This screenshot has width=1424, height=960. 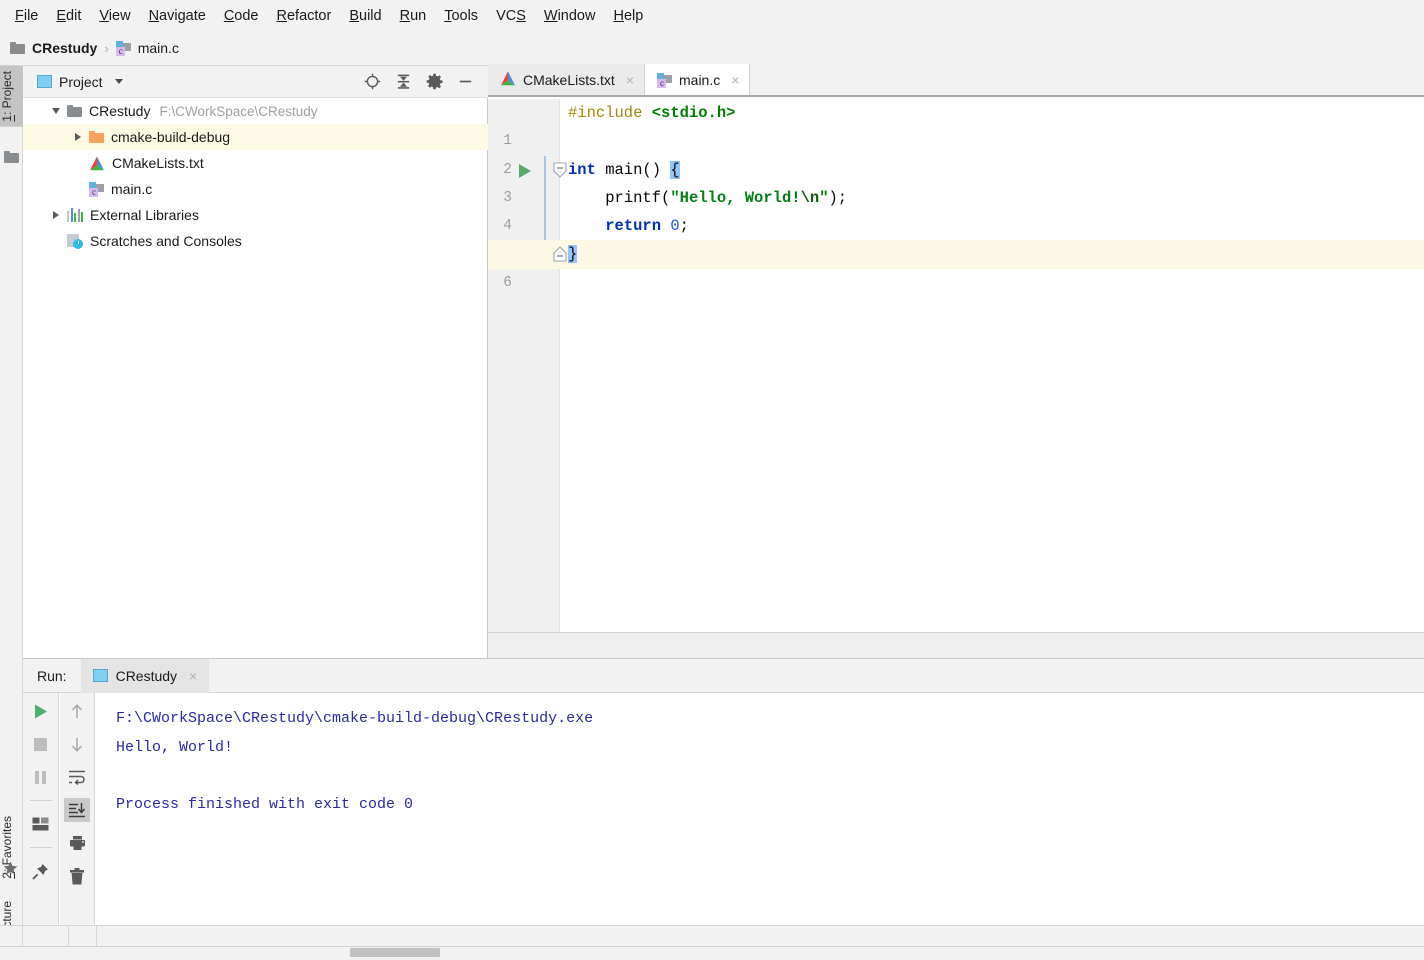 I want to click on chevron-down-icon, so click(x=118, y=81).